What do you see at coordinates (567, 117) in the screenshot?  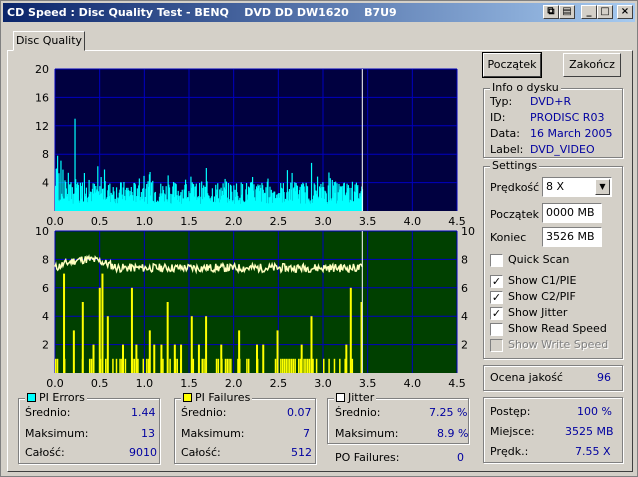 I see `disc-id-value: PRODISC R03` at bounding box center [567, 117].